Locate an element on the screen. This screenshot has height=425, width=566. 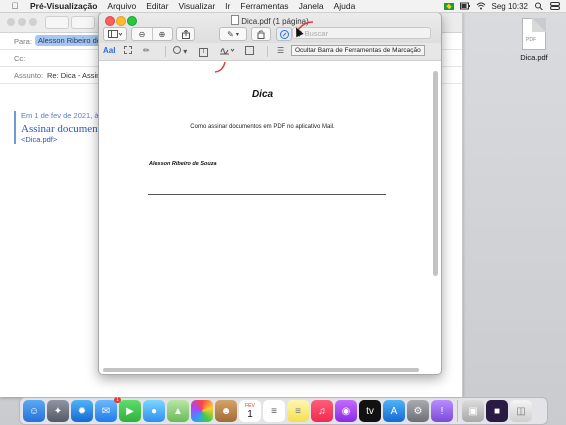
safari-icon: ✹ is located at coordinates (82, 411).